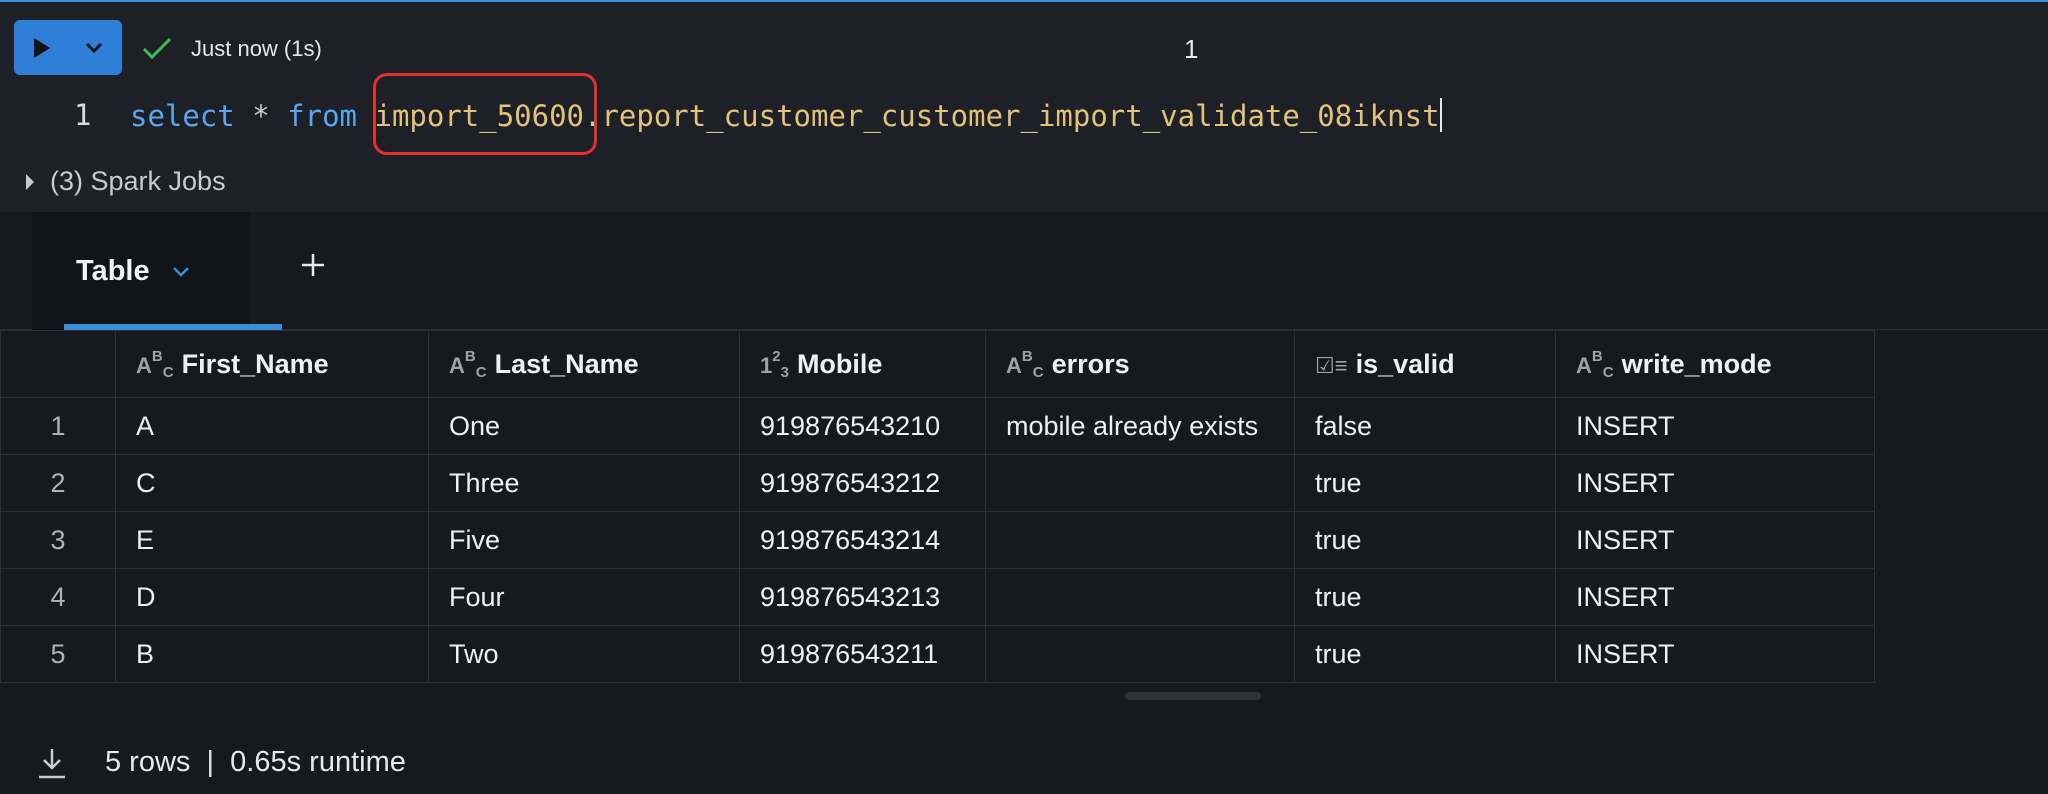  I want to click on number-type-icon: 123, so click(774, 364).